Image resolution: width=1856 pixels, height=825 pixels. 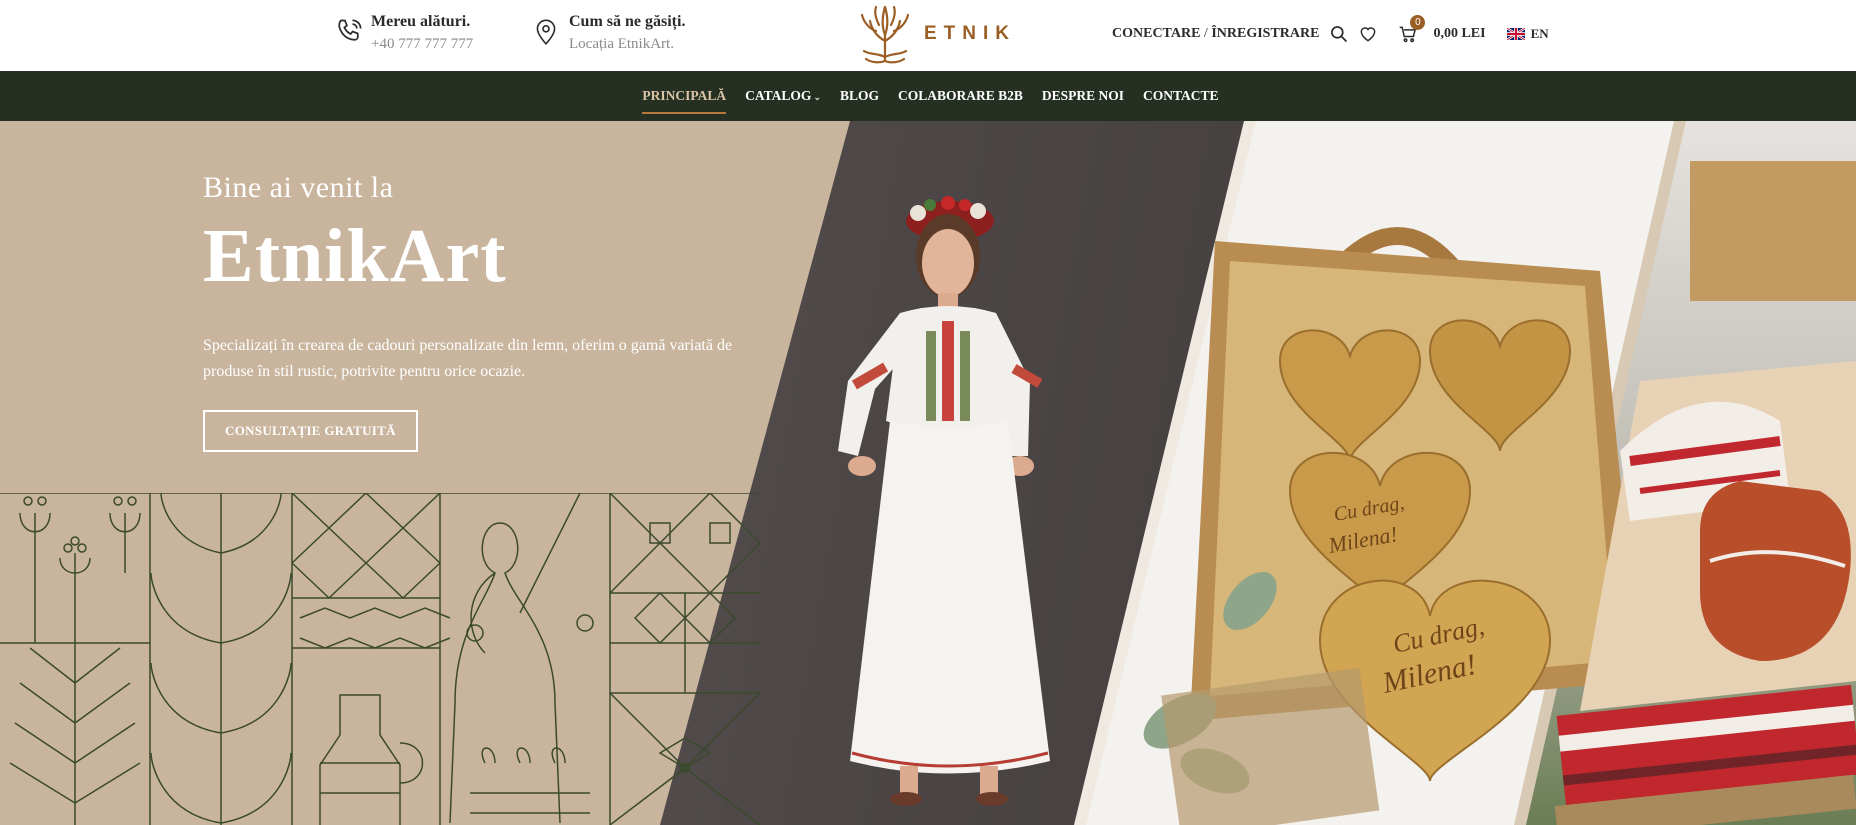 I want to click on cart-count-badge: 0, so click(x=1418, y=22).